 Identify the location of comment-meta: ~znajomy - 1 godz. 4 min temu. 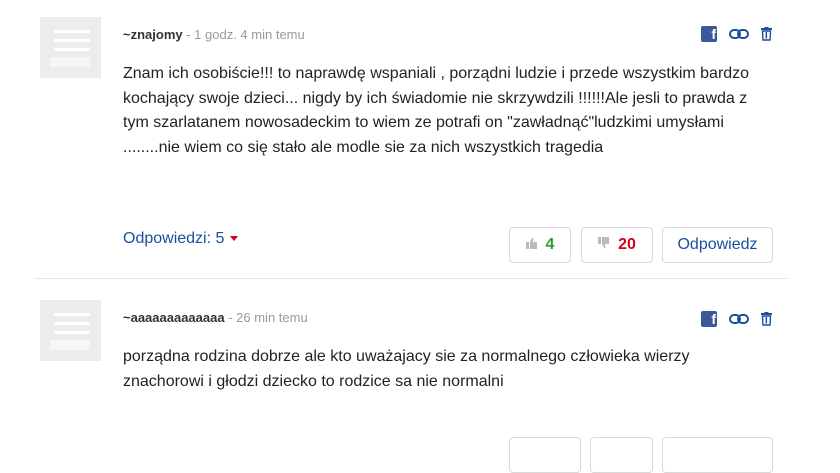
(214, 34).